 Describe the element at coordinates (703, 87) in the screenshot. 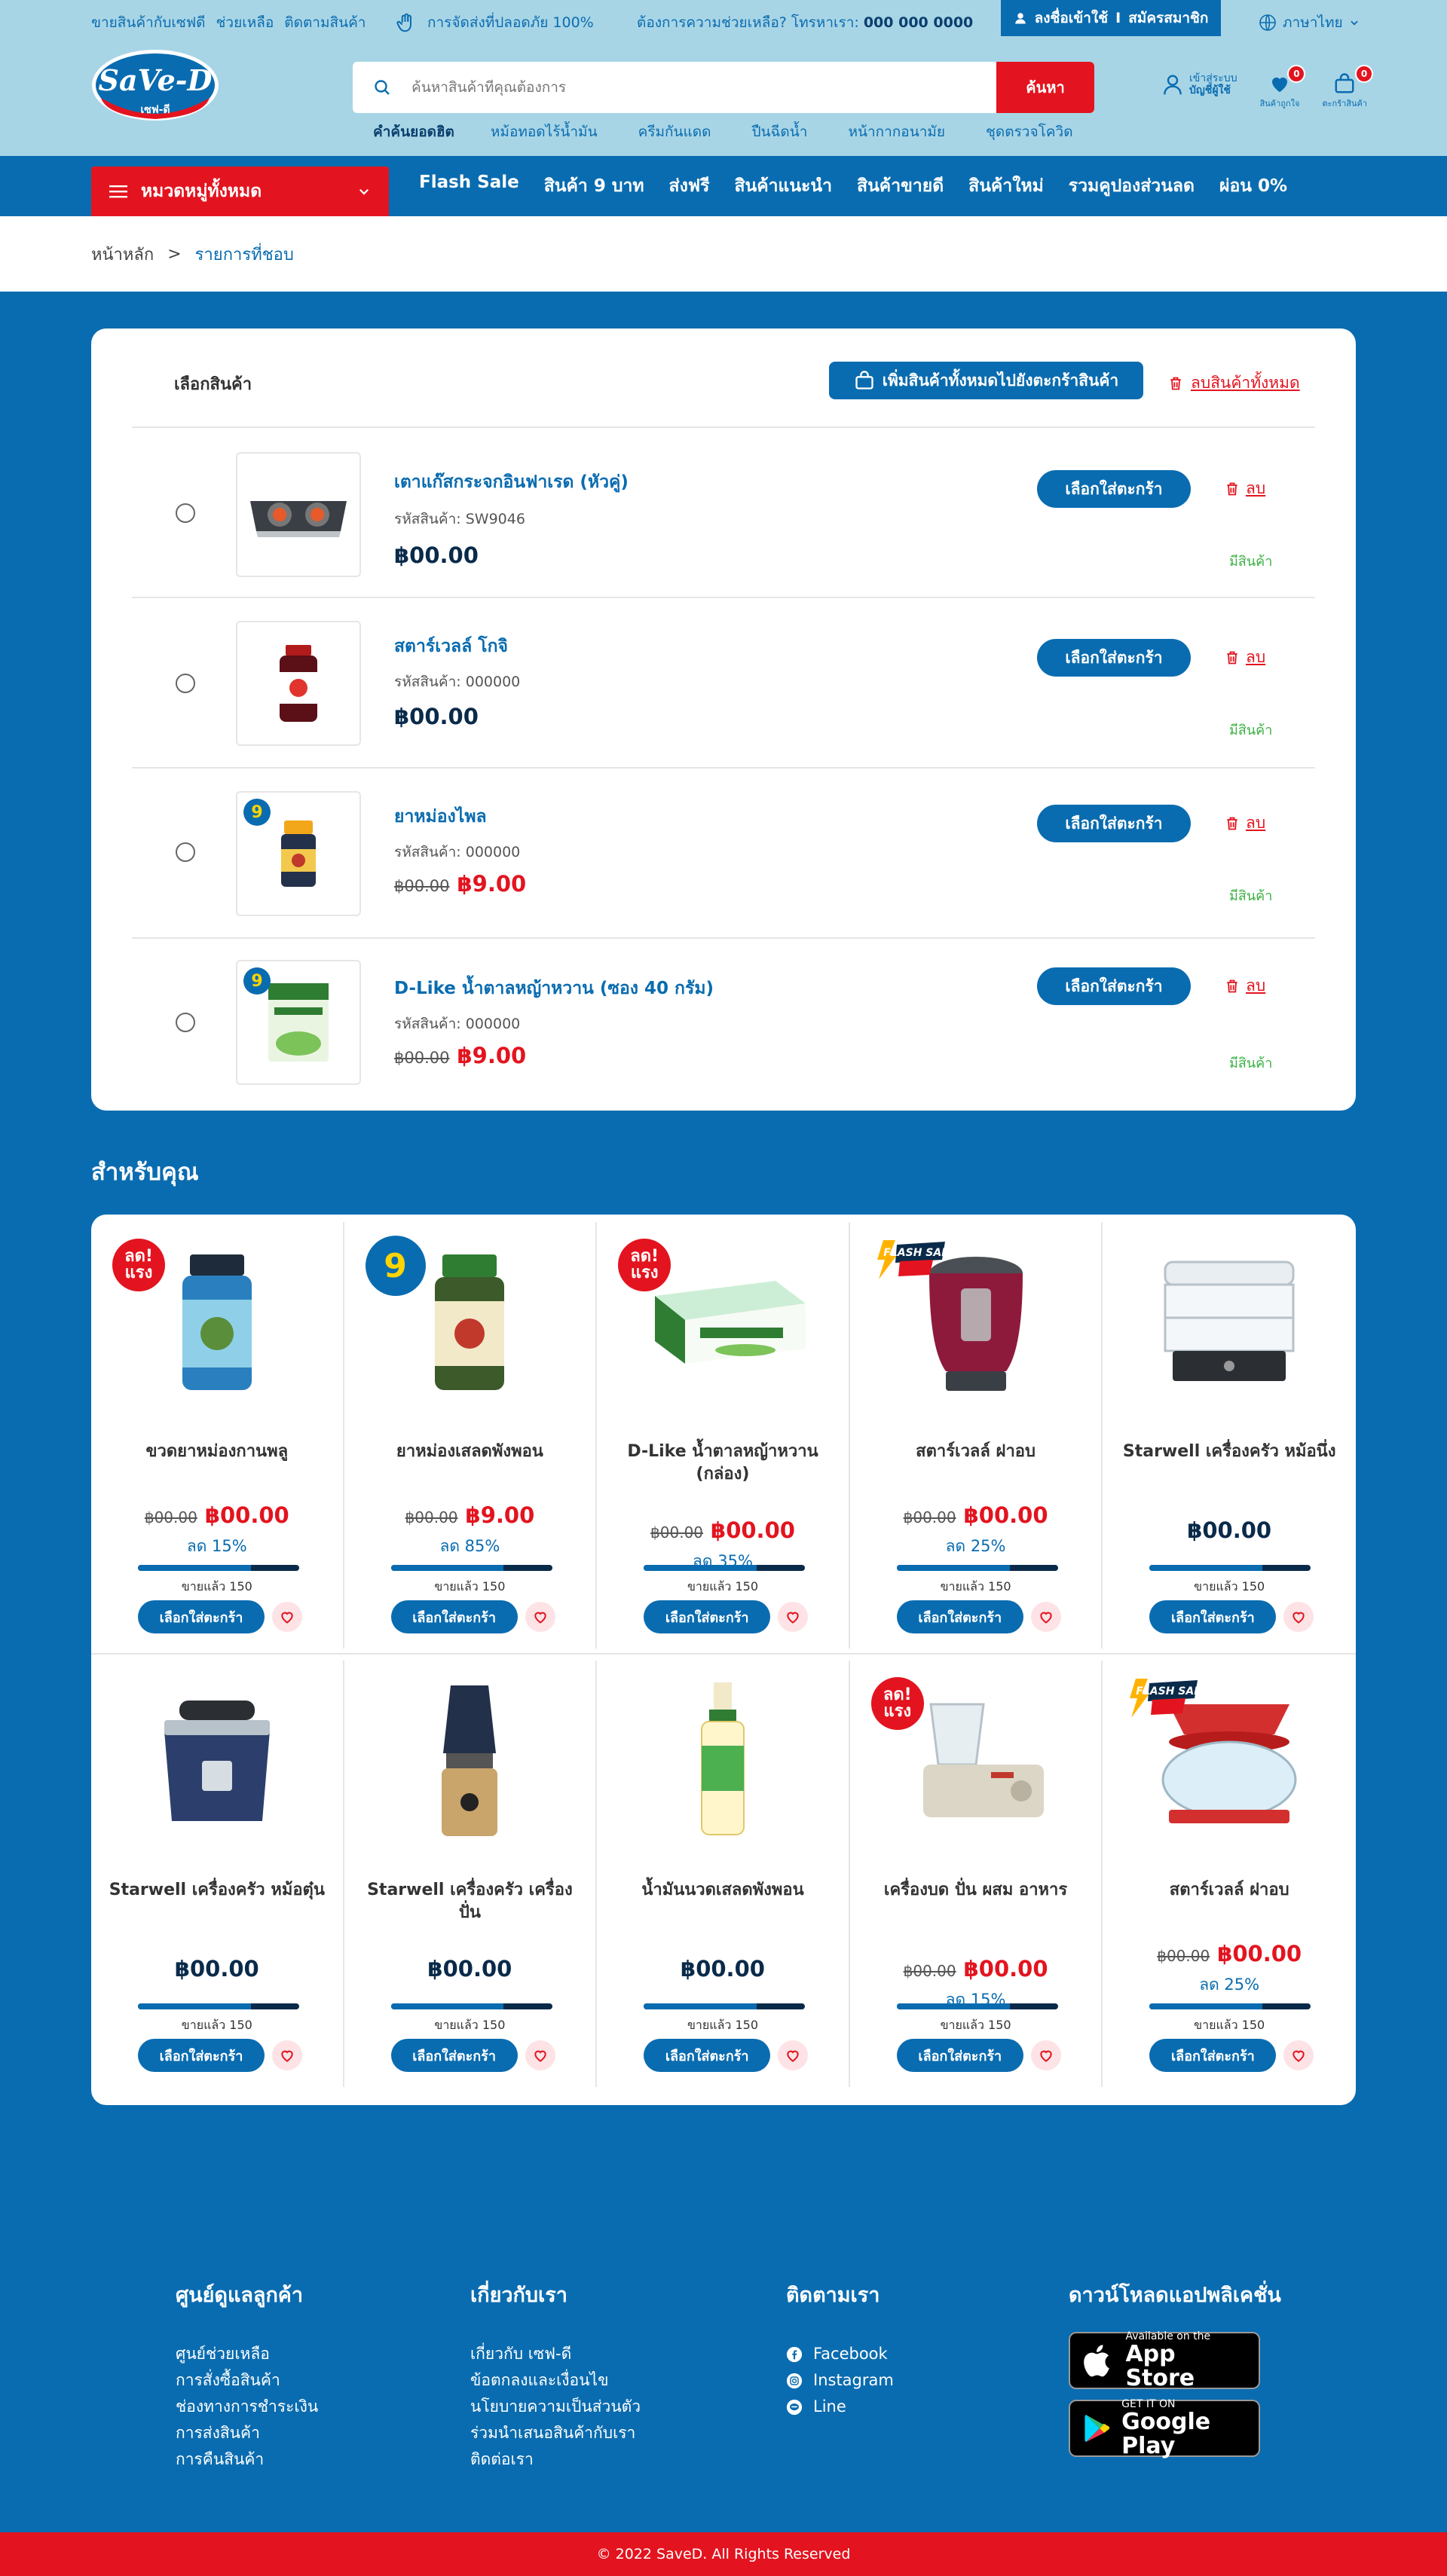

I see `search-input` at that location.